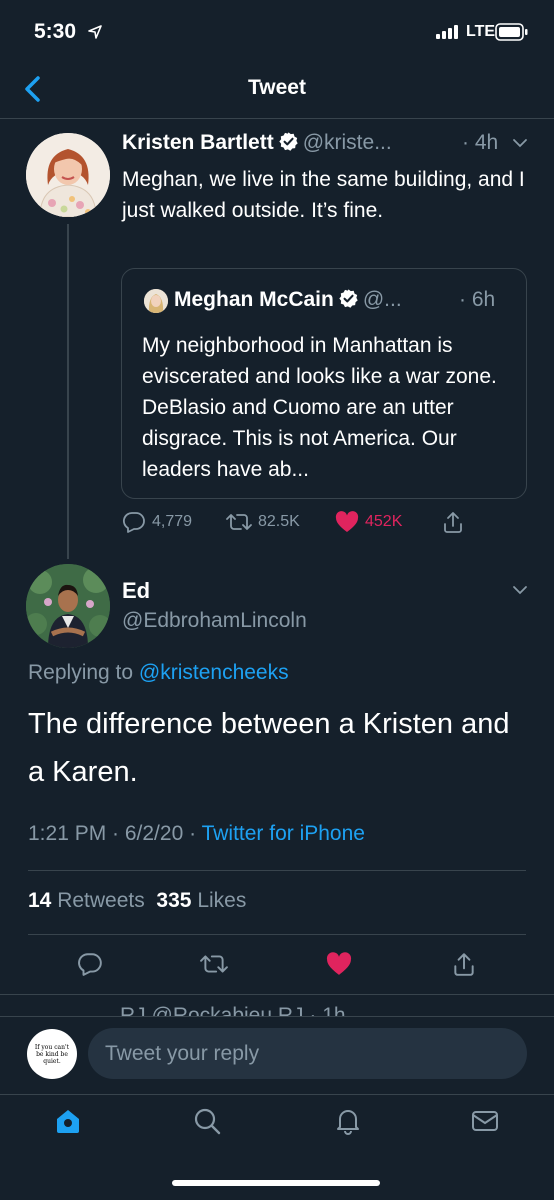  I want to click on battery-icon, so click(512, 32).